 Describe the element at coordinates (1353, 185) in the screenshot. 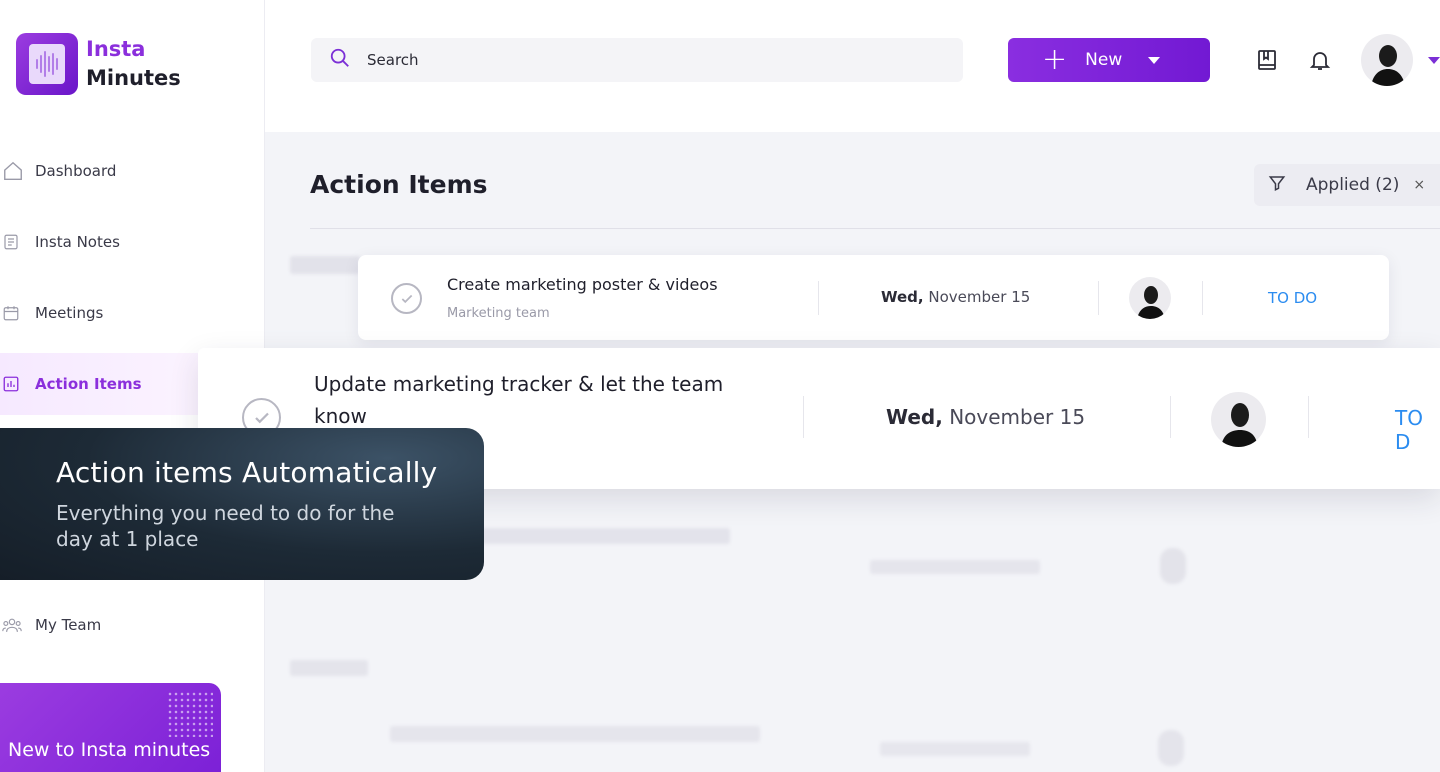

I see `filter-label: Applied (2)` at that location.